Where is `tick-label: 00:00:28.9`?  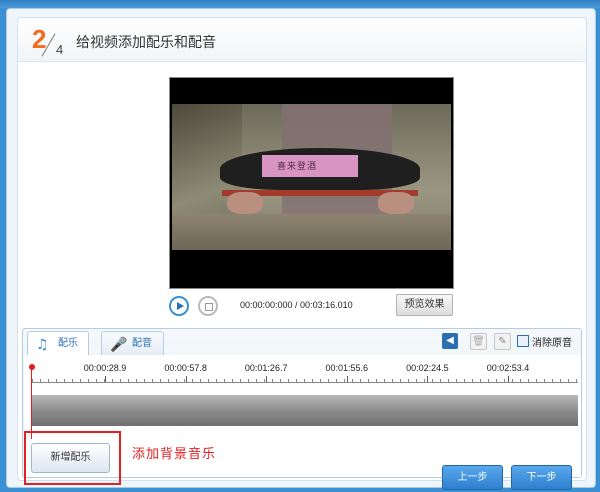 tick-label: 00:00:28.9 is located at coordinates (105, 368).